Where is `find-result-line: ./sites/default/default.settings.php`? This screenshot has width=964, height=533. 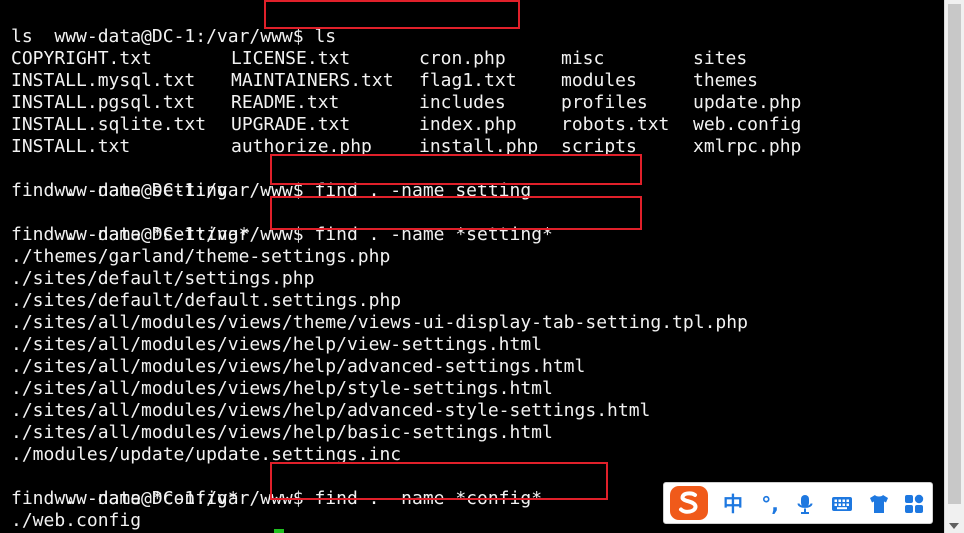 find-result-line: ./sites/default/default.settings.php is located at coordinates (206, 300).